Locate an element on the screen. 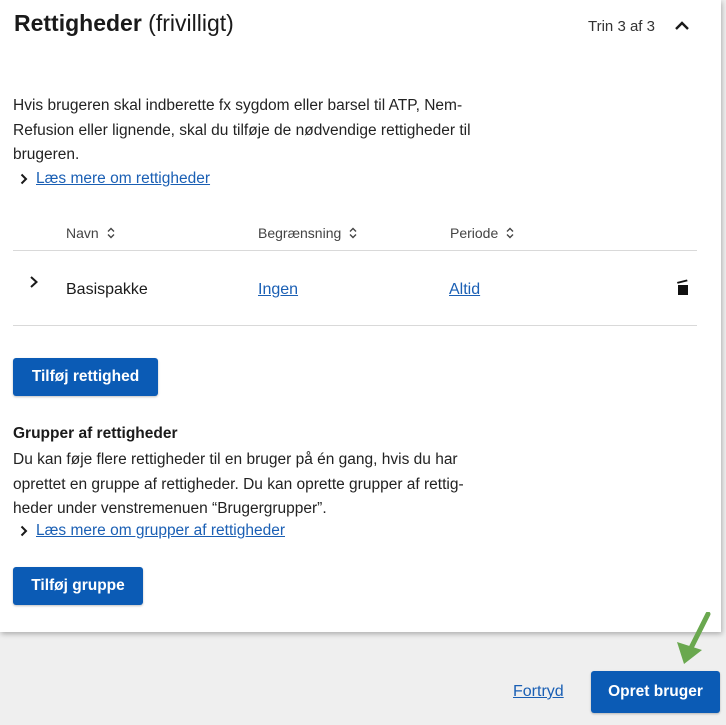  cancel-link: Fortryd is located at coordinates (538, 692).